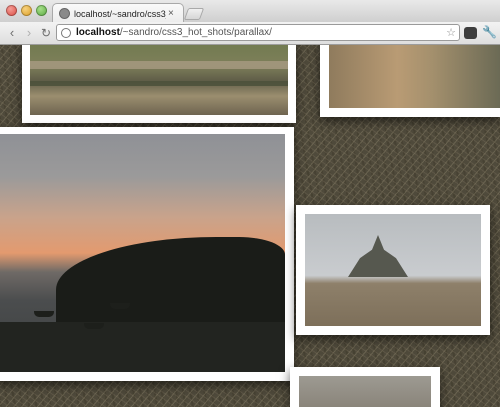 This screenshot has width=500, height=407. Describe the element at coordinates (29, 33) in the screenshot. I see `forward-button: ›` at that location.